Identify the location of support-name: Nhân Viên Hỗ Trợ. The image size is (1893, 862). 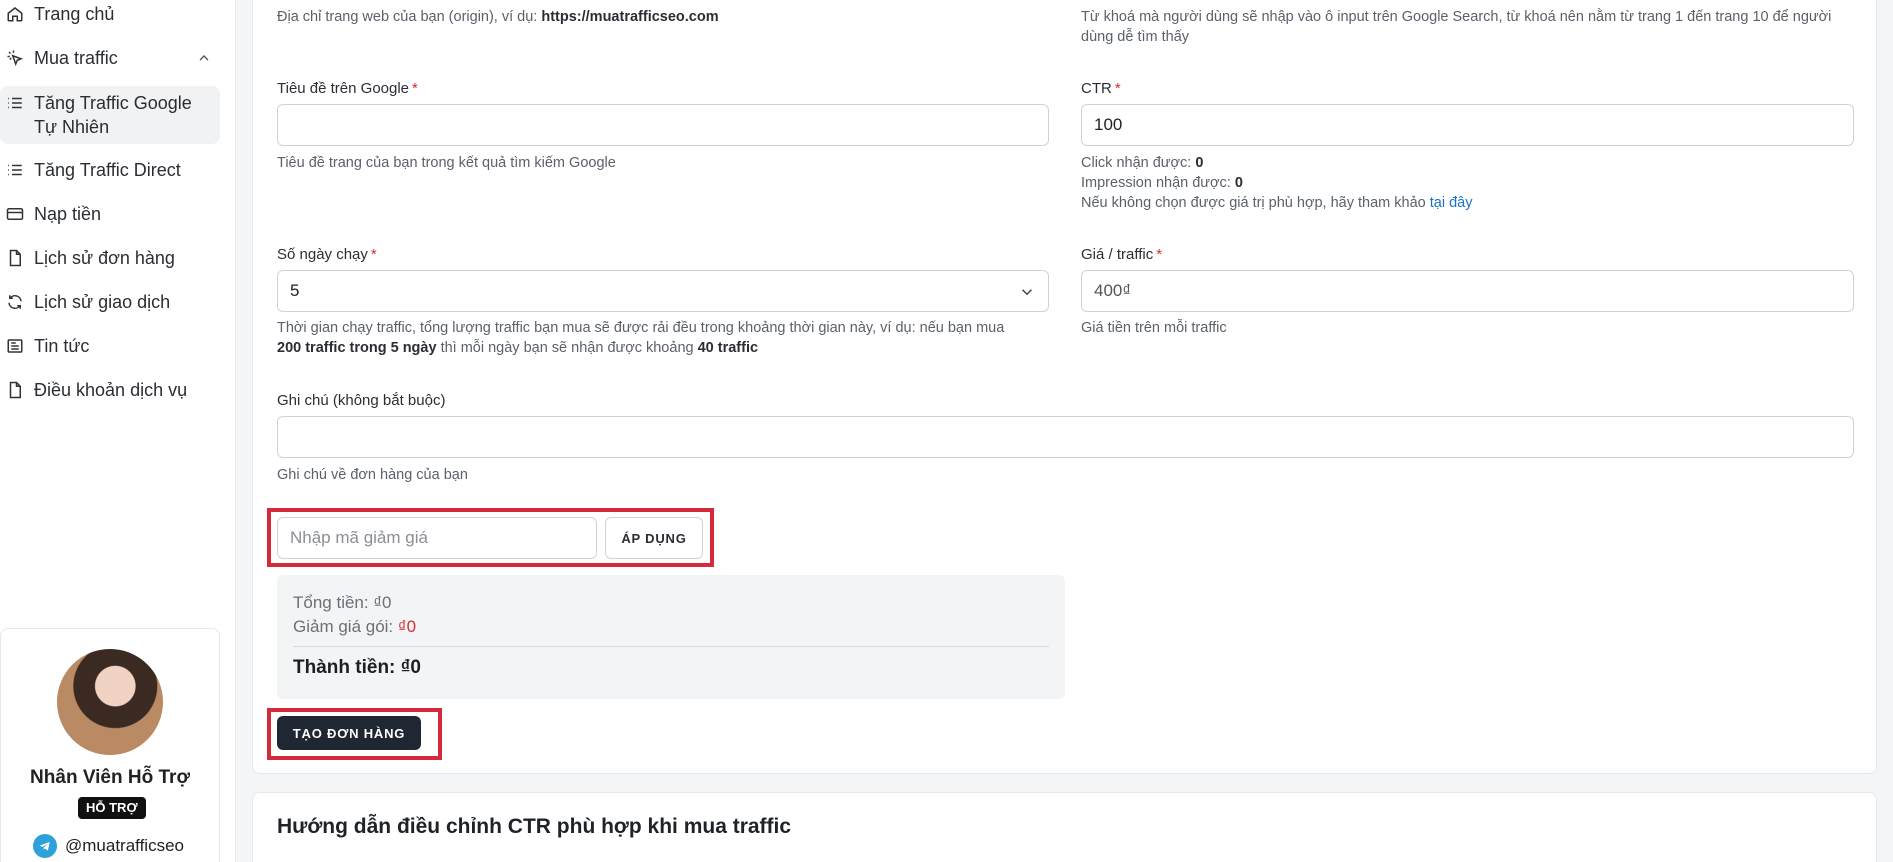
(110, 777).